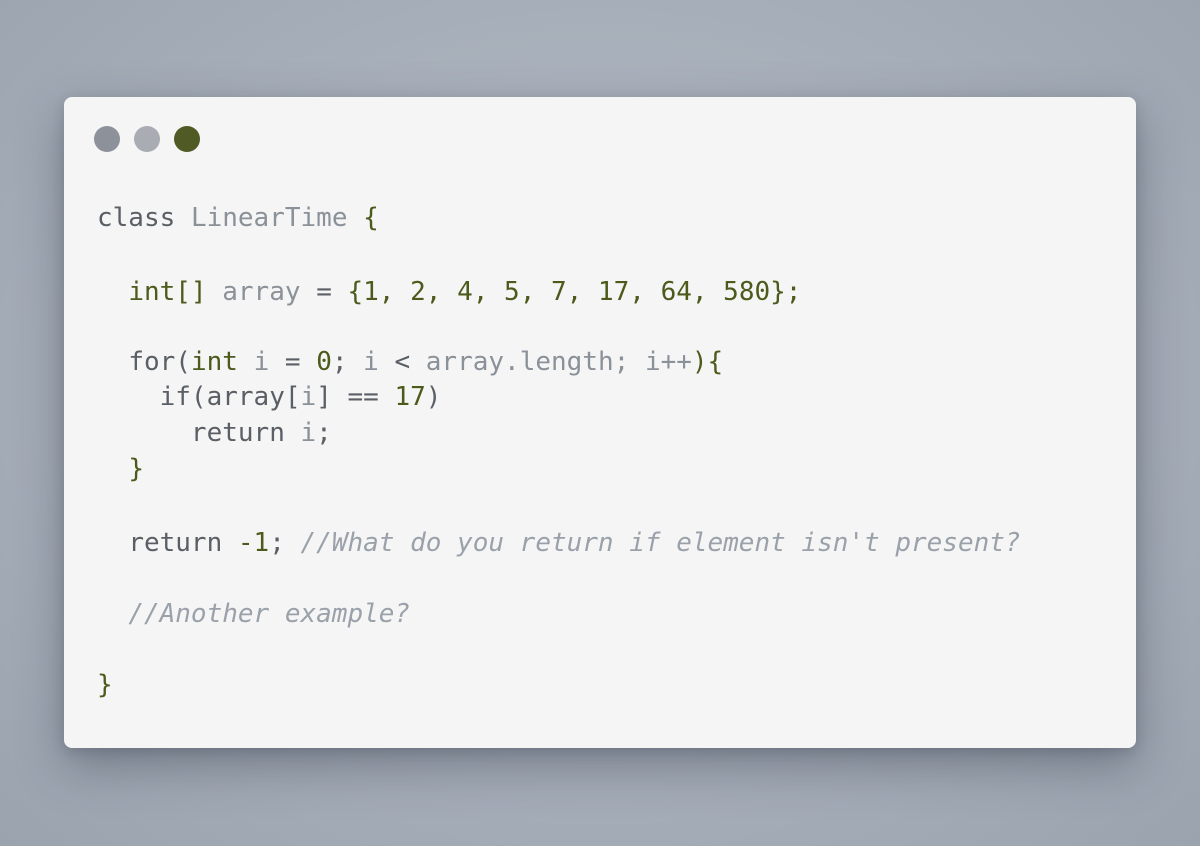  I want to click on code-line-close-class: }, so click(105, 685).